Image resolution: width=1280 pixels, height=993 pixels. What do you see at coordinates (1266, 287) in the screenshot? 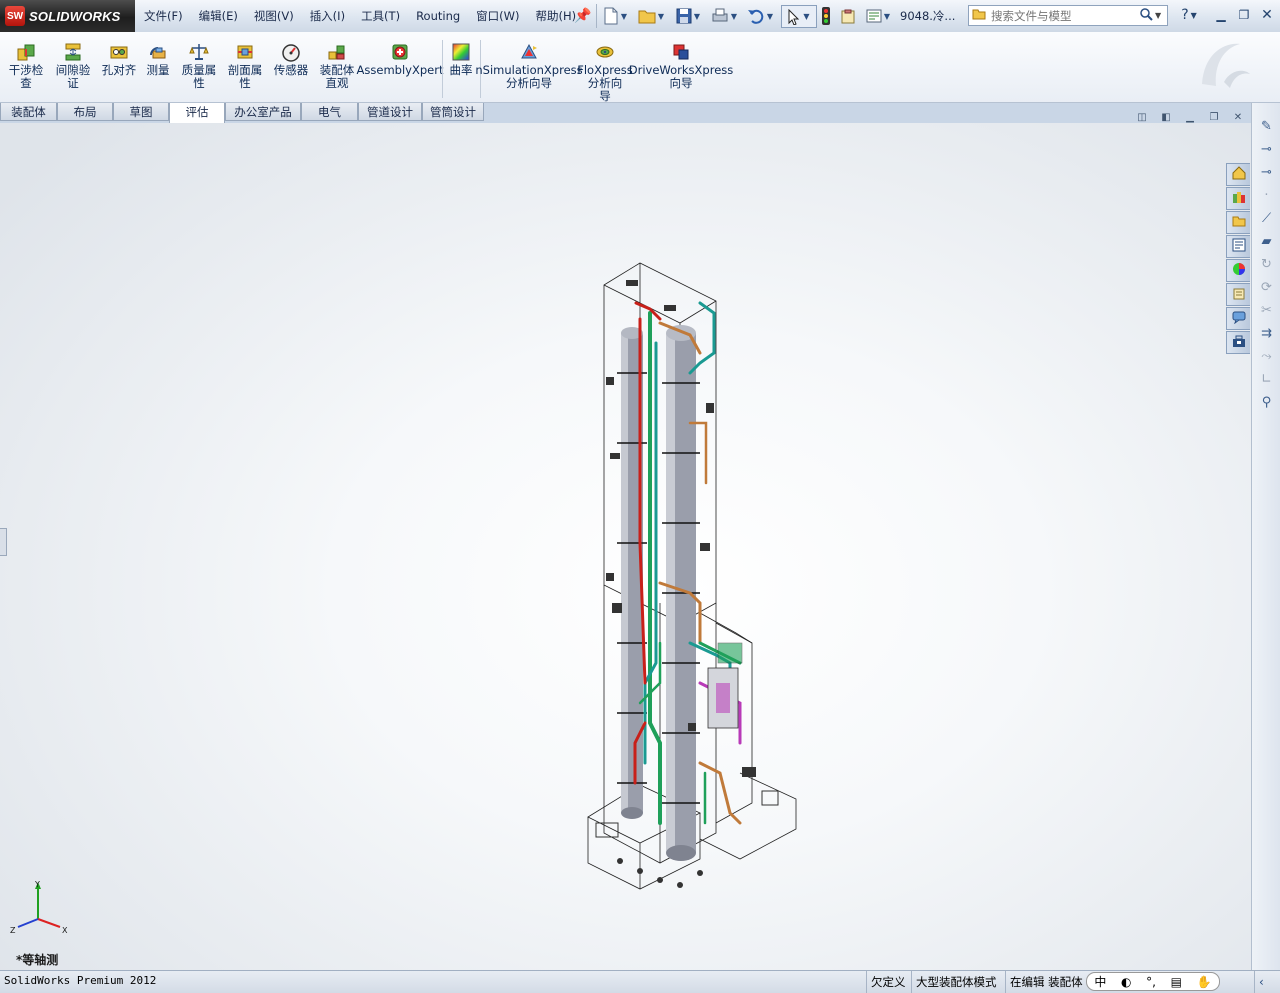
I see `rotate-component-icon: ⟳` at bounding box center [1266, 287].